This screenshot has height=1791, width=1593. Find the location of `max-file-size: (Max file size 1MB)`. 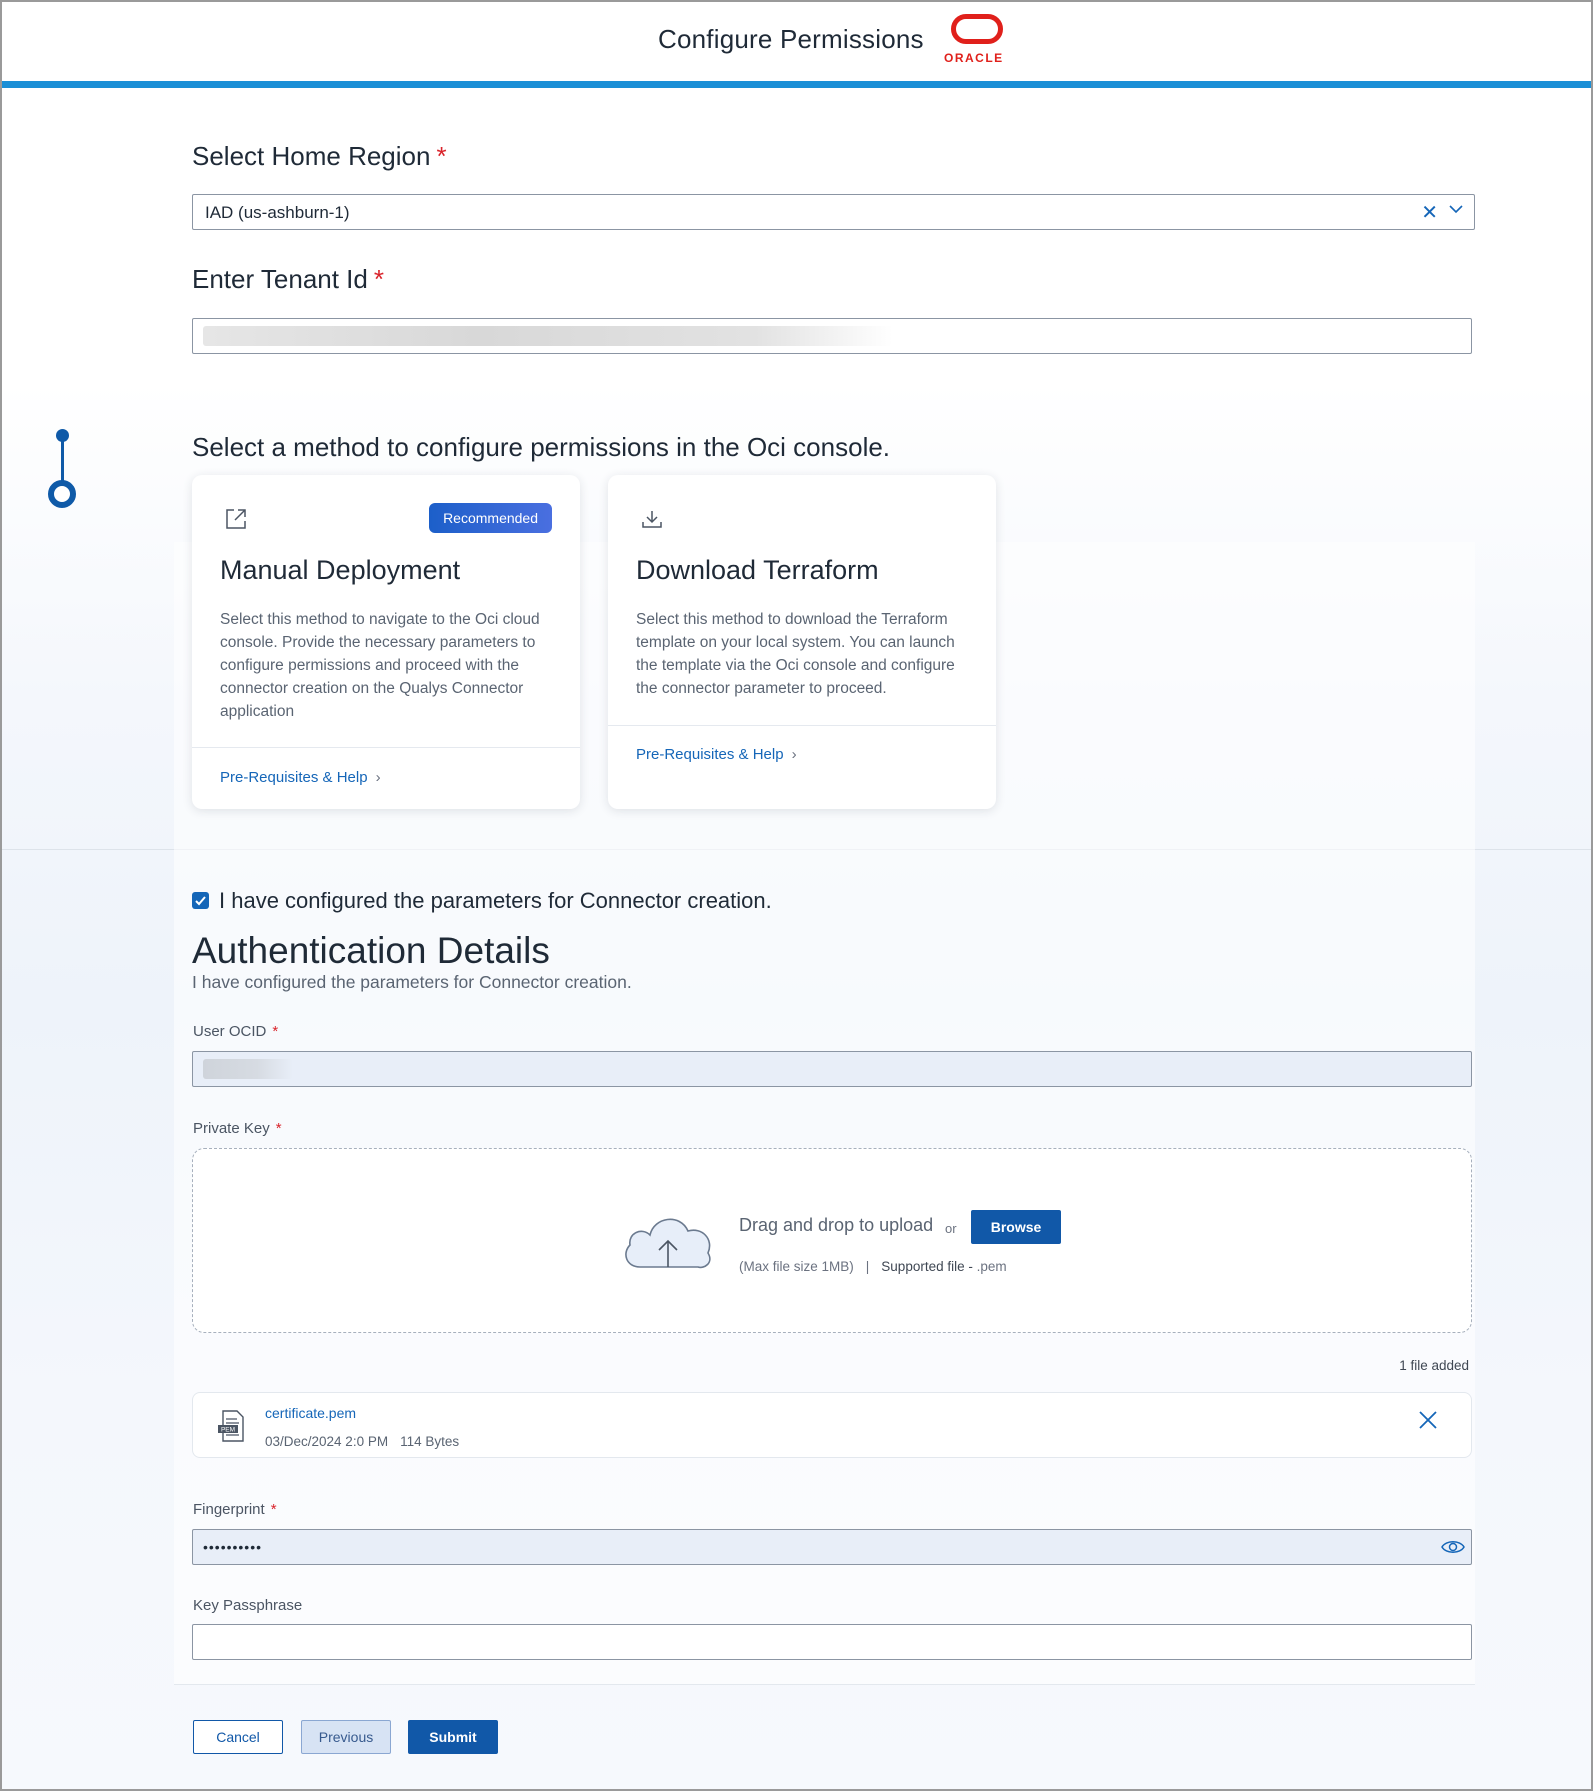

max-file-size: (Max file size 1MB) is located at coordinates (796, 1266).